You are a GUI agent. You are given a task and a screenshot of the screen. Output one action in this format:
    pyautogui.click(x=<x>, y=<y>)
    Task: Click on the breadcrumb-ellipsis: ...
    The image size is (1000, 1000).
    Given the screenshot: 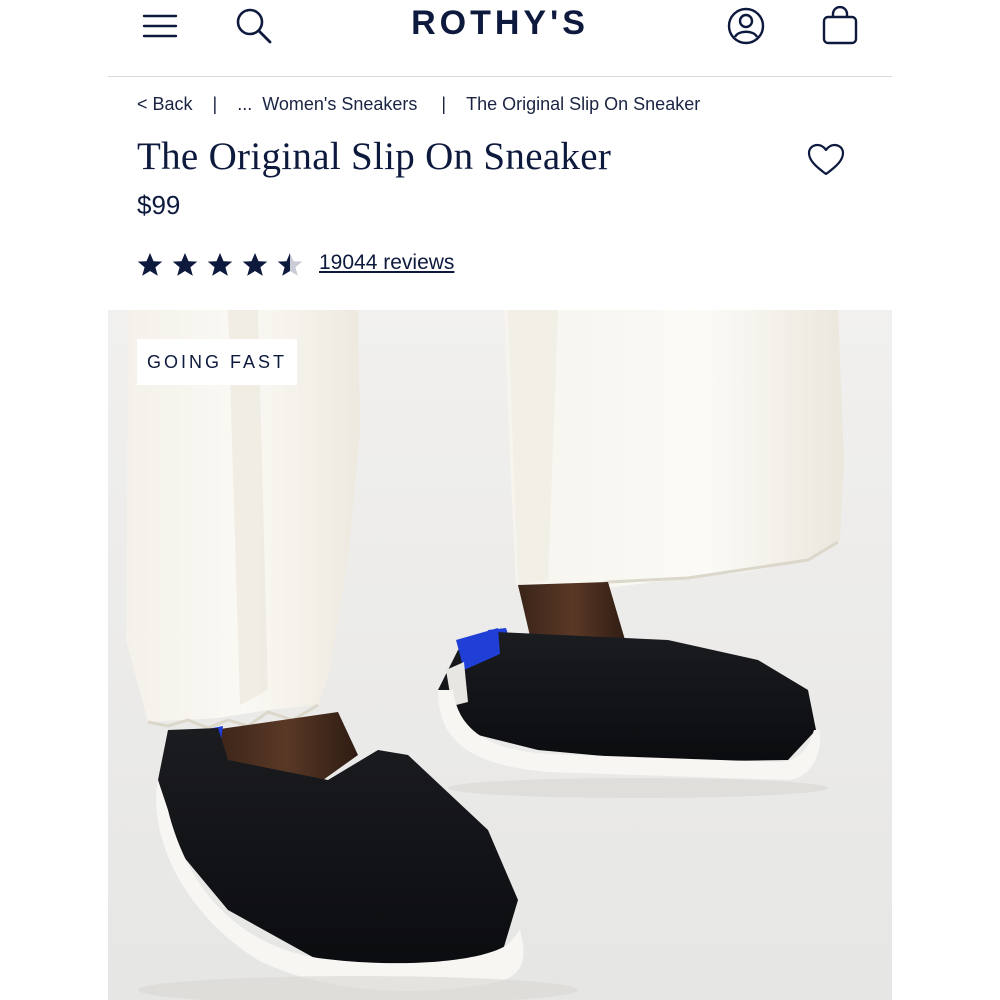 What is the action you would take?
    pyautogui.click(x=244, y=104)
    